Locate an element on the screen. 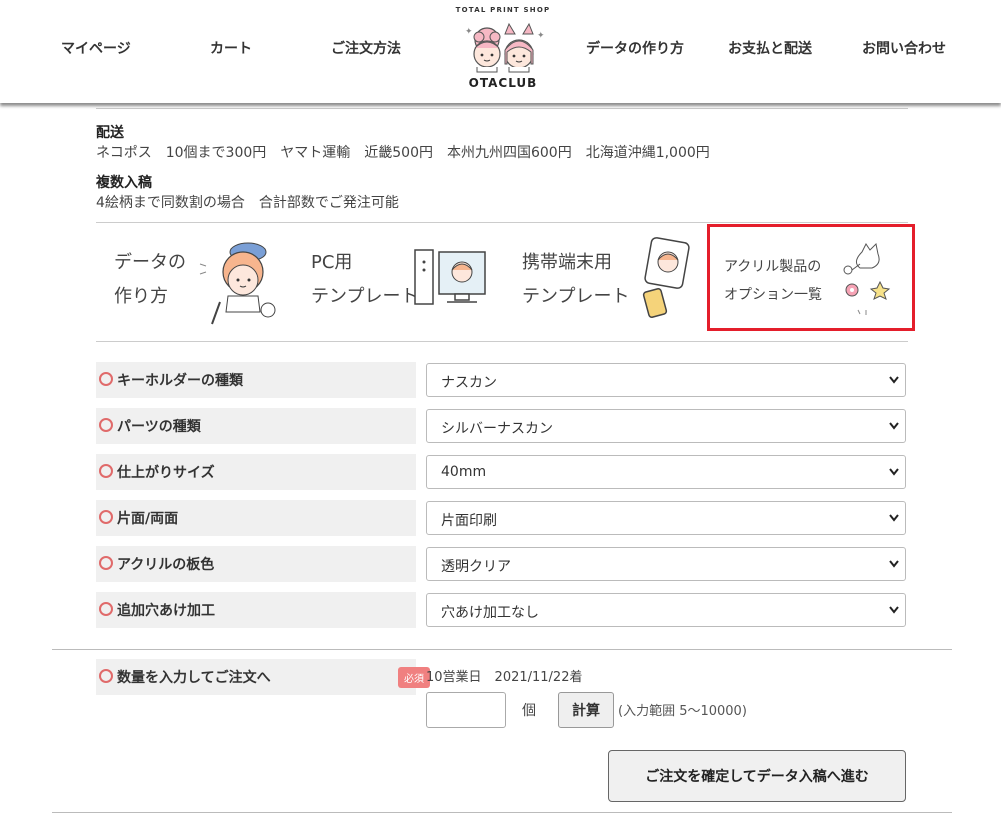 The height and width of the screenshot is (818, 1001). option-label: 仕上がりサイズ is located at coordinates (166, 473).